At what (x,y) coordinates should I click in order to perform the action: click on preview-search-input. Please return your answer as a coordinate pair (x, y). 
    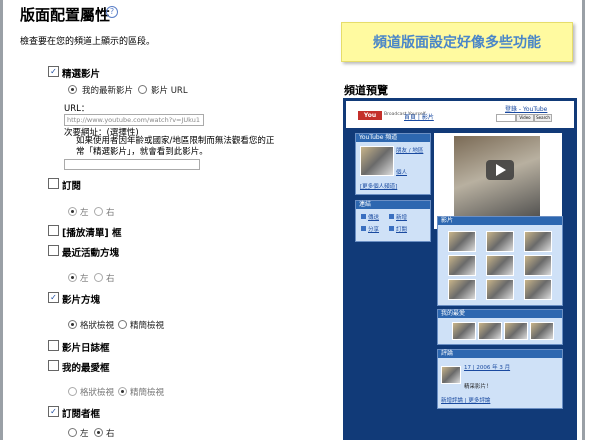
    Looking at the image, I should click on (506, 118).